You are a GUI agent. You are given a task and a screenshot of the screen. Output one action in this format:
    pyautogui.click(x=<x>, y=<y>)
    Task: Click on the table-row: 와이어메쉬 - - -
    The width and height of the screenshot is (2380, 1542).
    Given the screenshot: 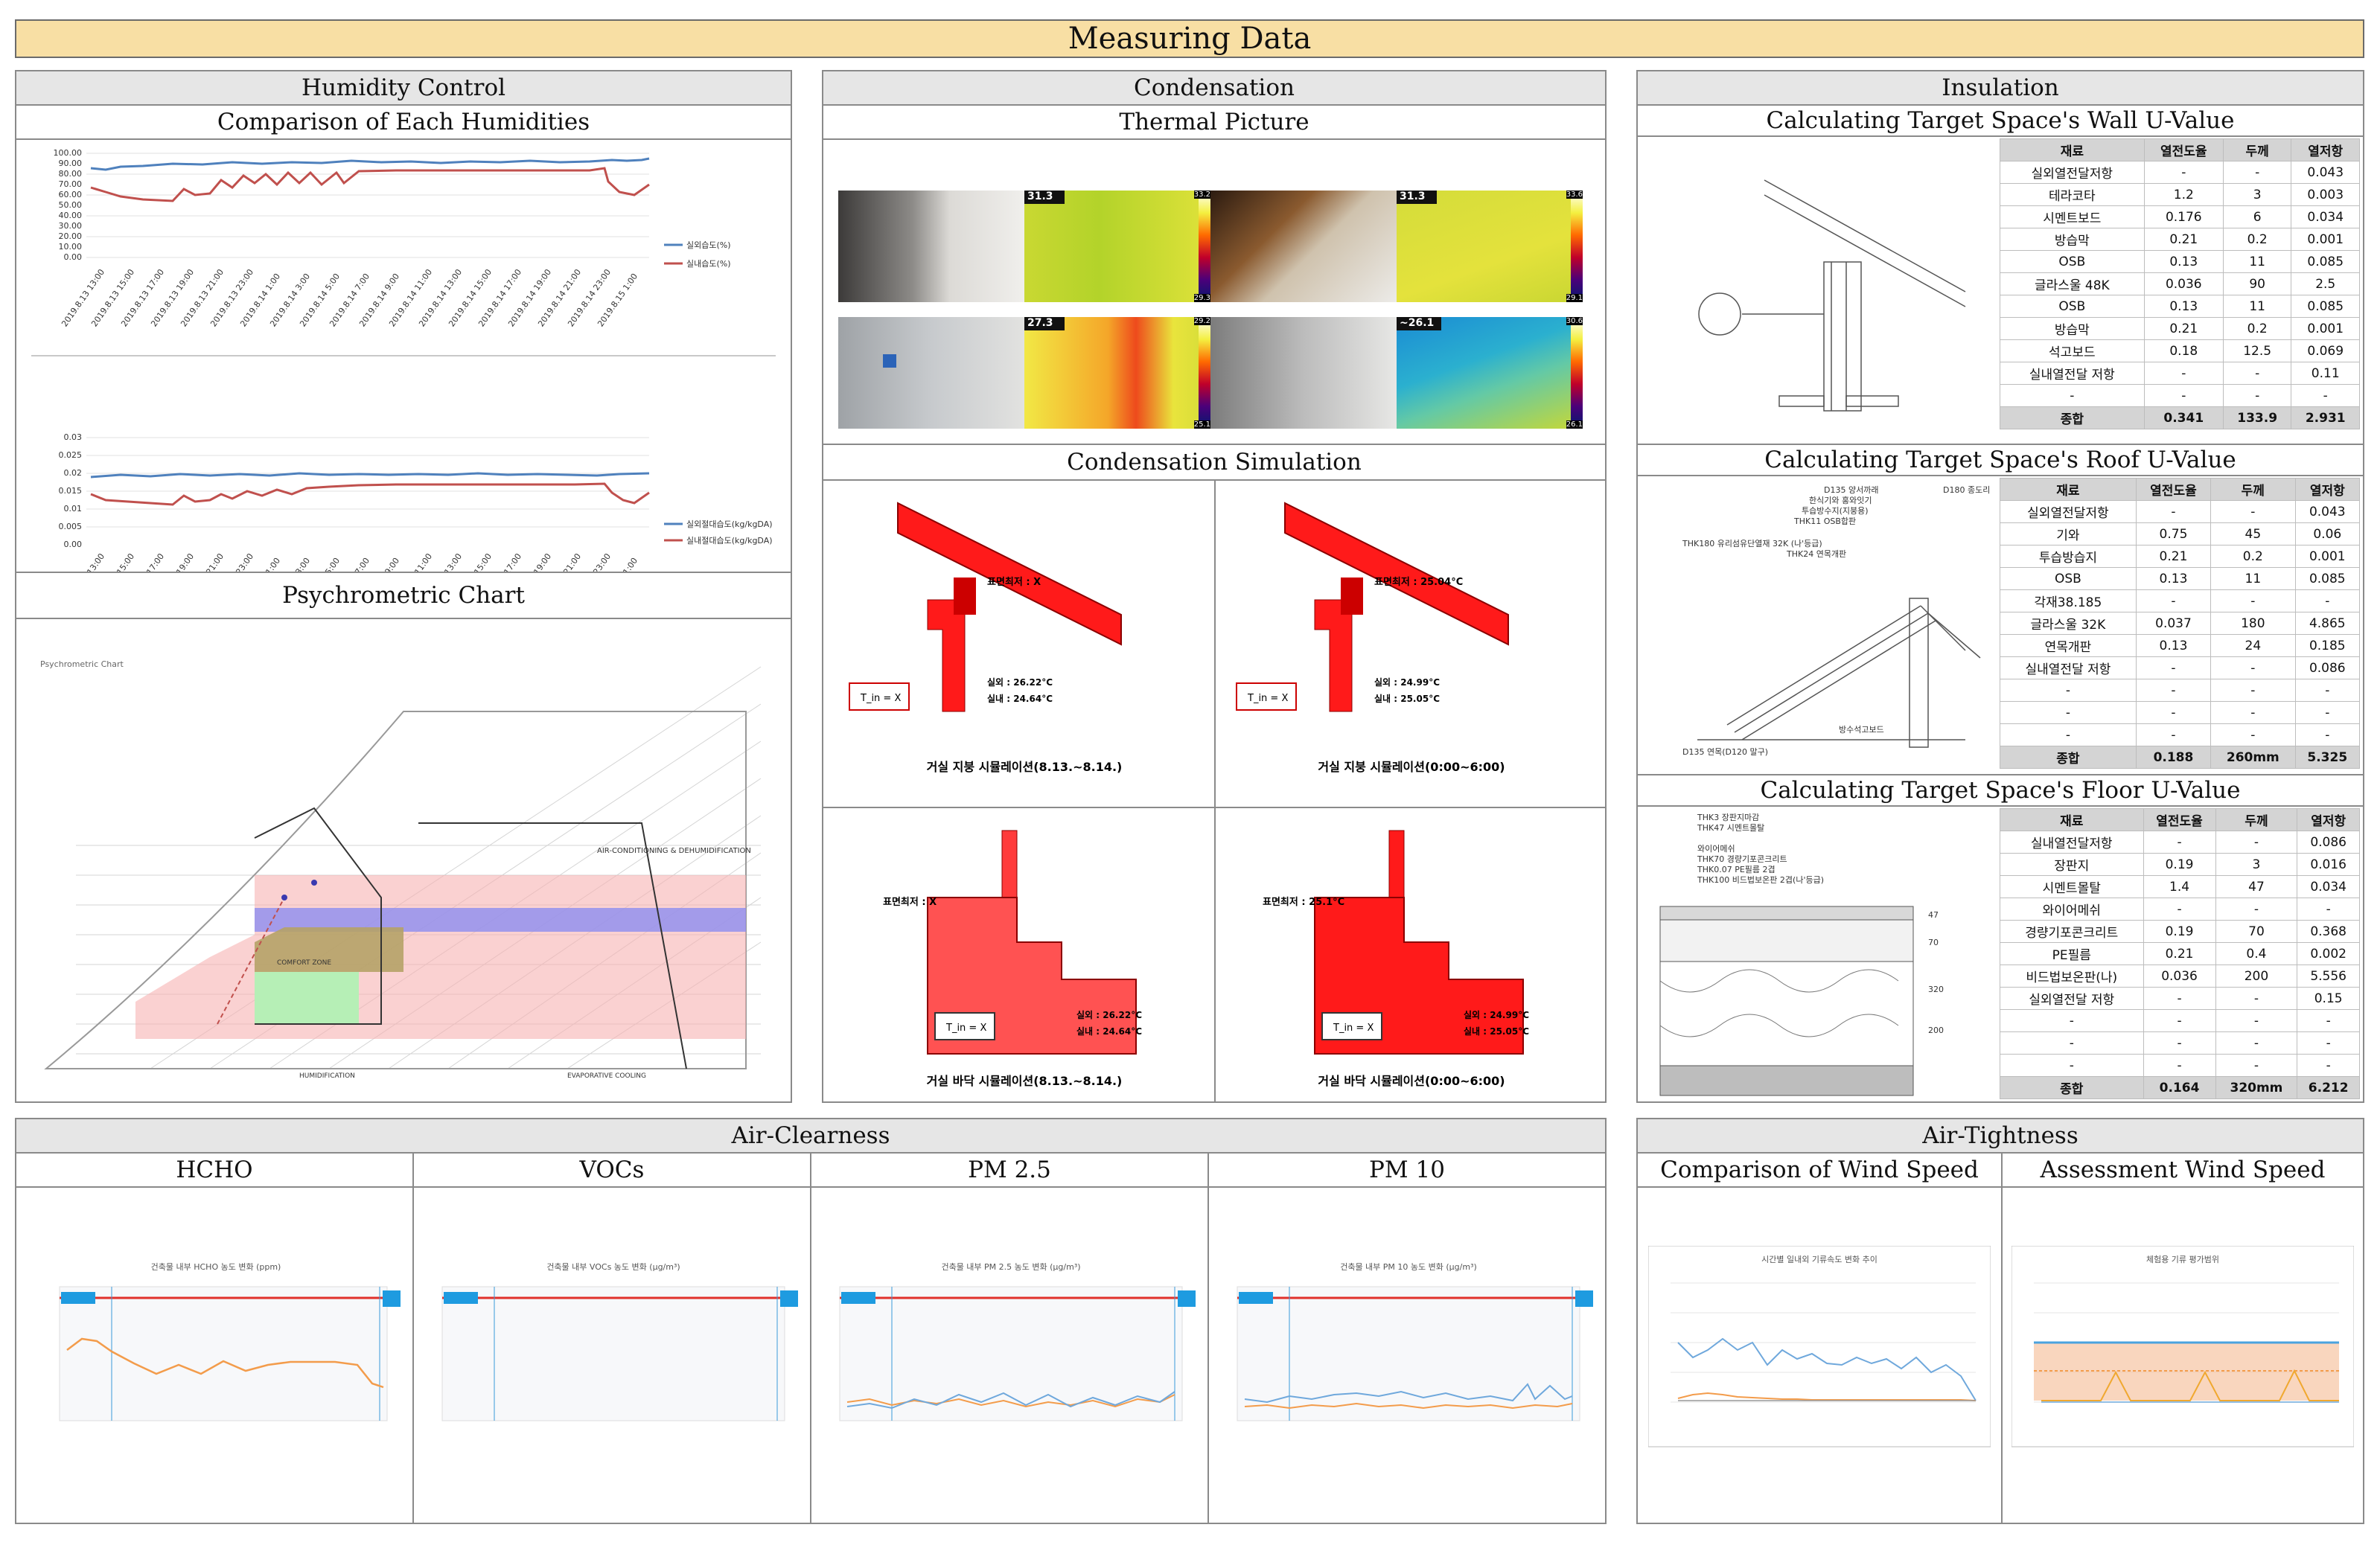 What is the action you would take?
    pyautogui.click(x=2180, y=909)
    